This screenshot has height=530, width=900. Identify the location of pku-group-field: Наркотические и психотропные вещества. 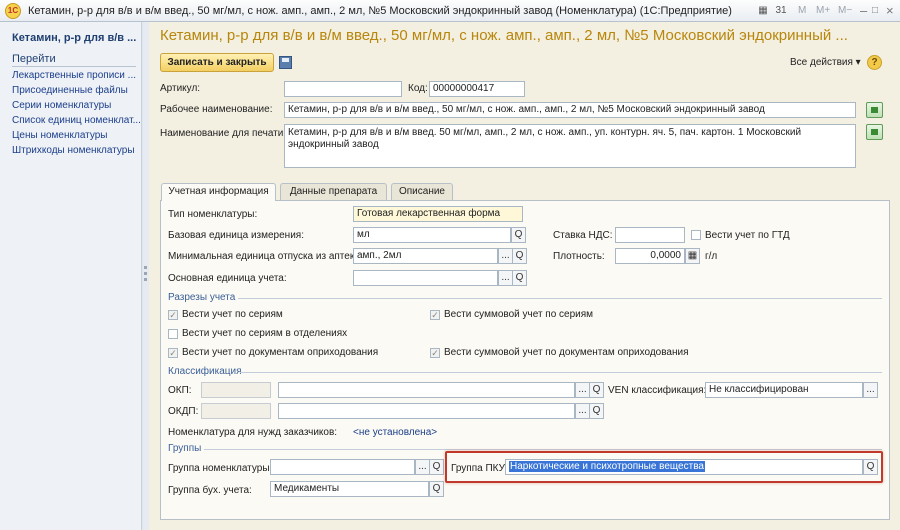
(684, 467).